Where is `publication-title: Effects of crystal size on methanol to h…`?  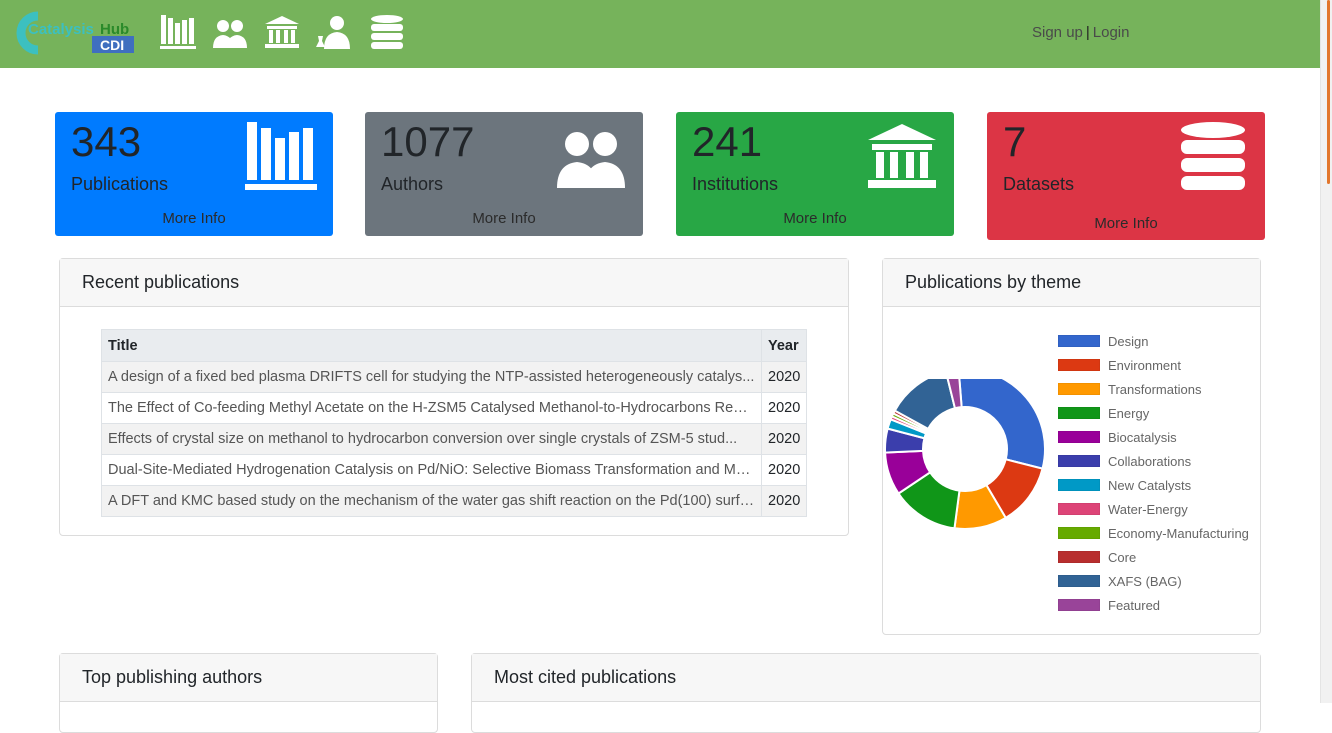 publication-title: Effects of crystal size on methanol to h… is located at coordinates (431, 439).